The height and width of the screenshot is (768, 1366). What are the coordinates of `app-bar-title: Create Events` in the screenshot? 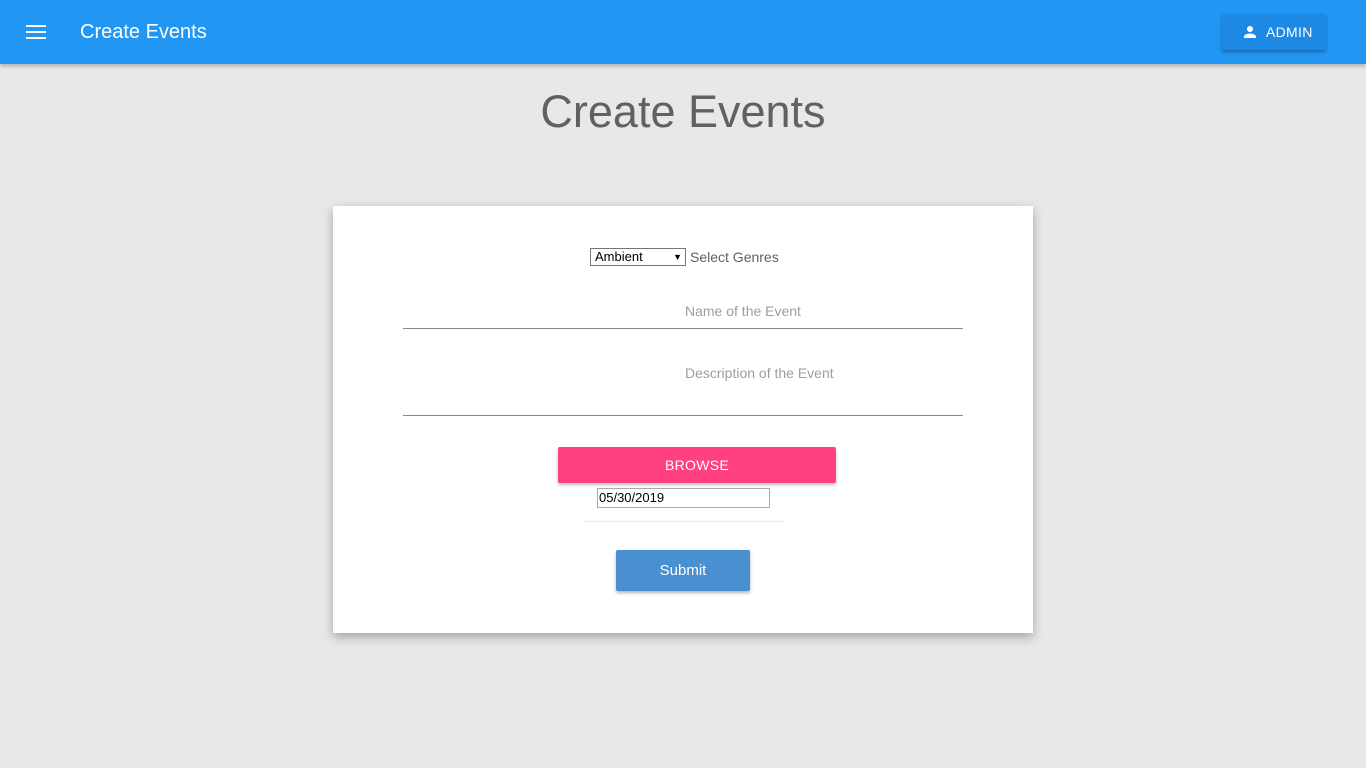 It's located at (143, 32).